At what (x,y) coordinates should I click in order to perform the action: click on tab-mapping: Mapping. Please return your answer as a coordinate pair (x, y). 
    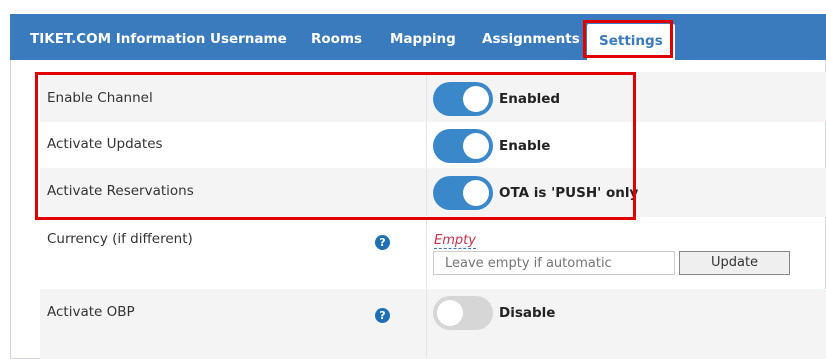
    Looking at the image, I should click on (423, 37).